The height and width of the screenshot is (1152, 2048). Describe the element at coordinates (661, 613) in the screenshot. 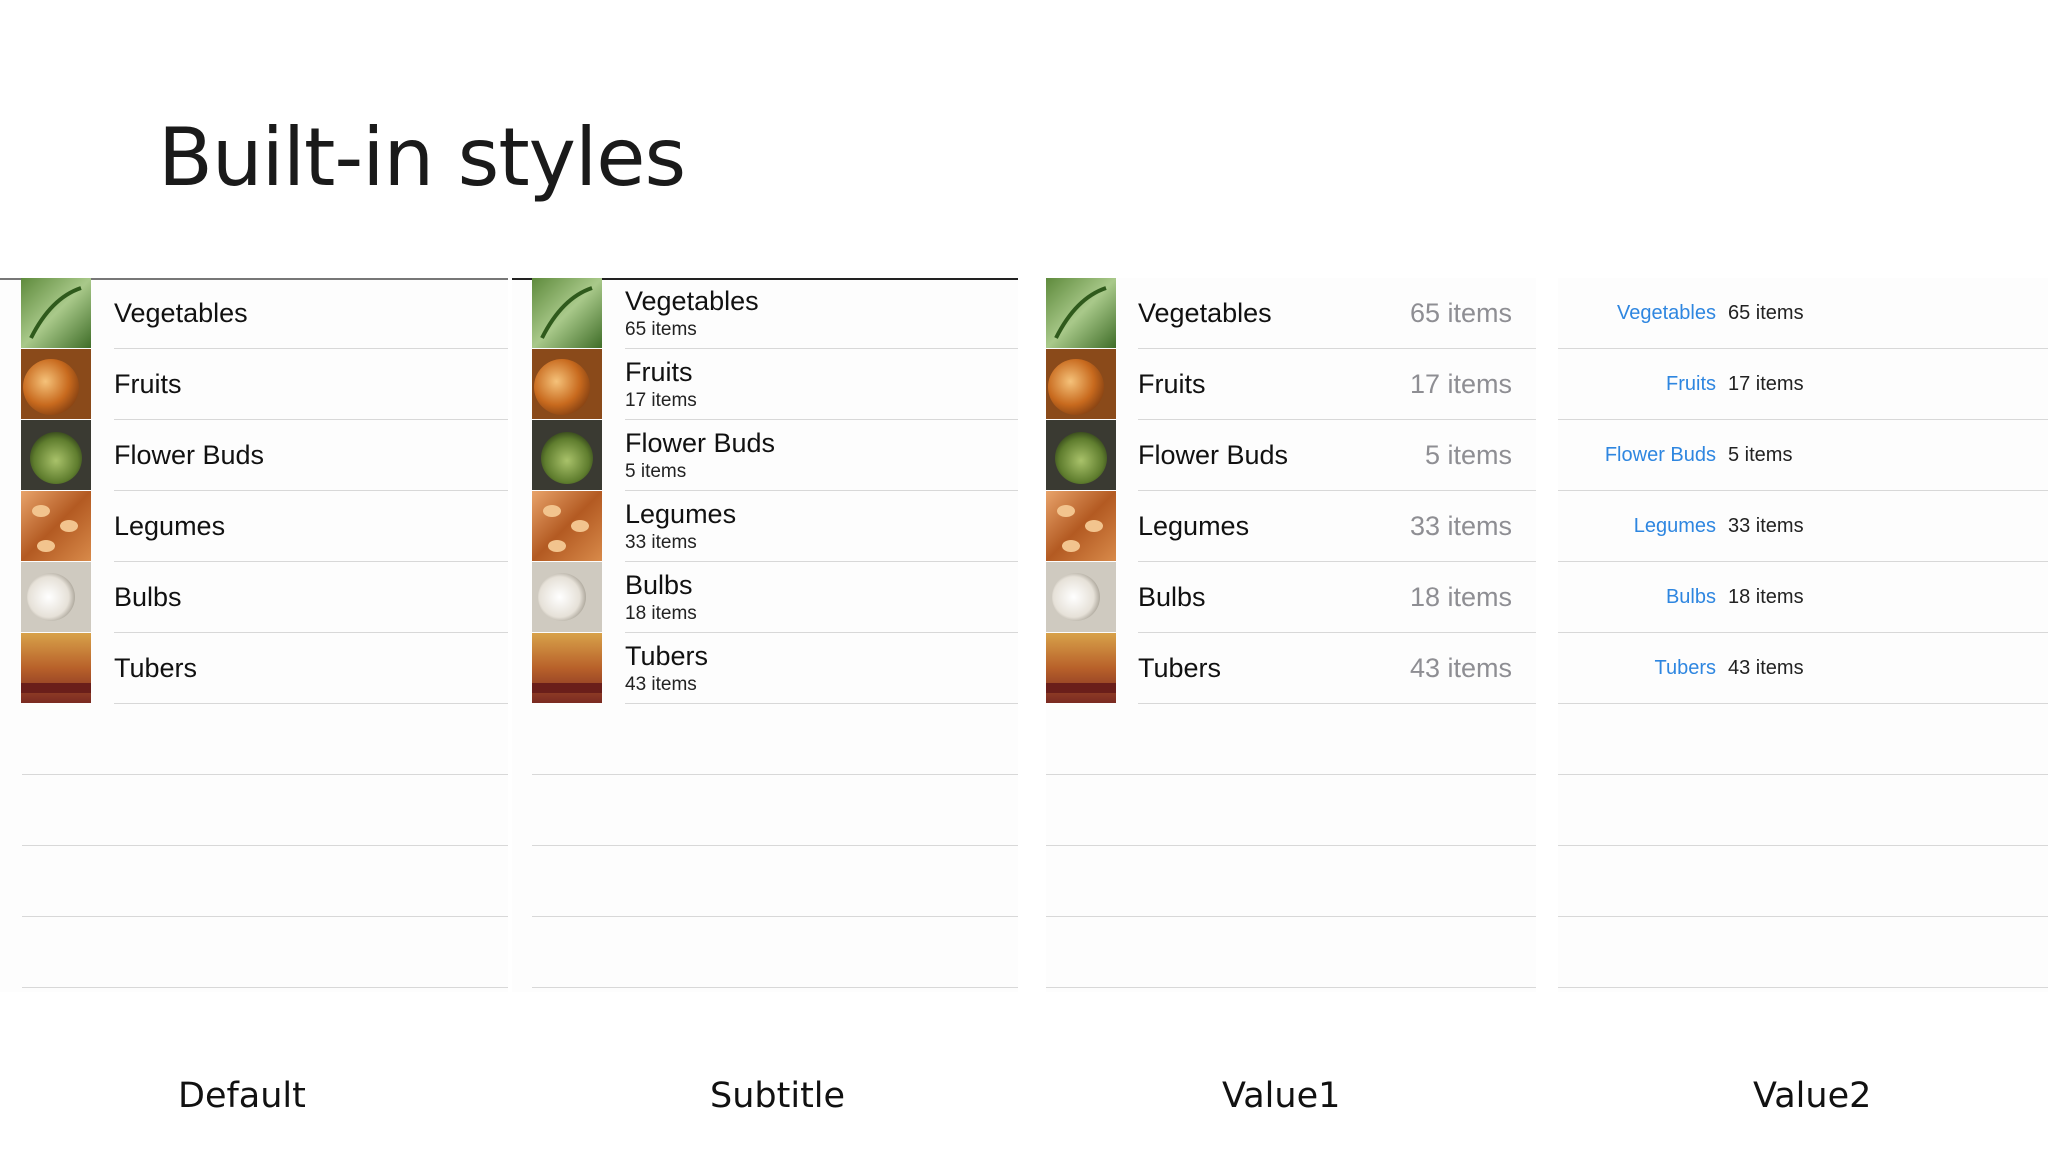

I see `row-subtitle: 18 items` at that location.